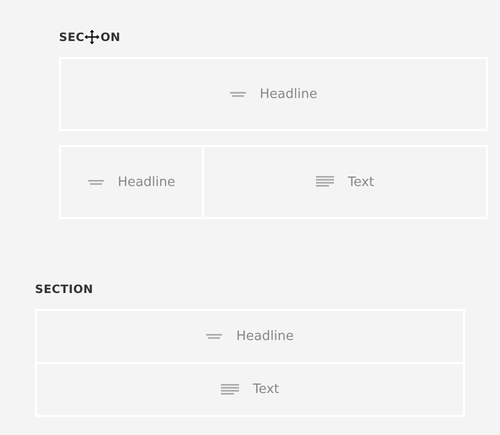 This screenshot has height=435, width=500. What do you see at coordinates (92, 37) in the screenshot?
I see `move-cursor-icon` at bounding box center [92, 37].